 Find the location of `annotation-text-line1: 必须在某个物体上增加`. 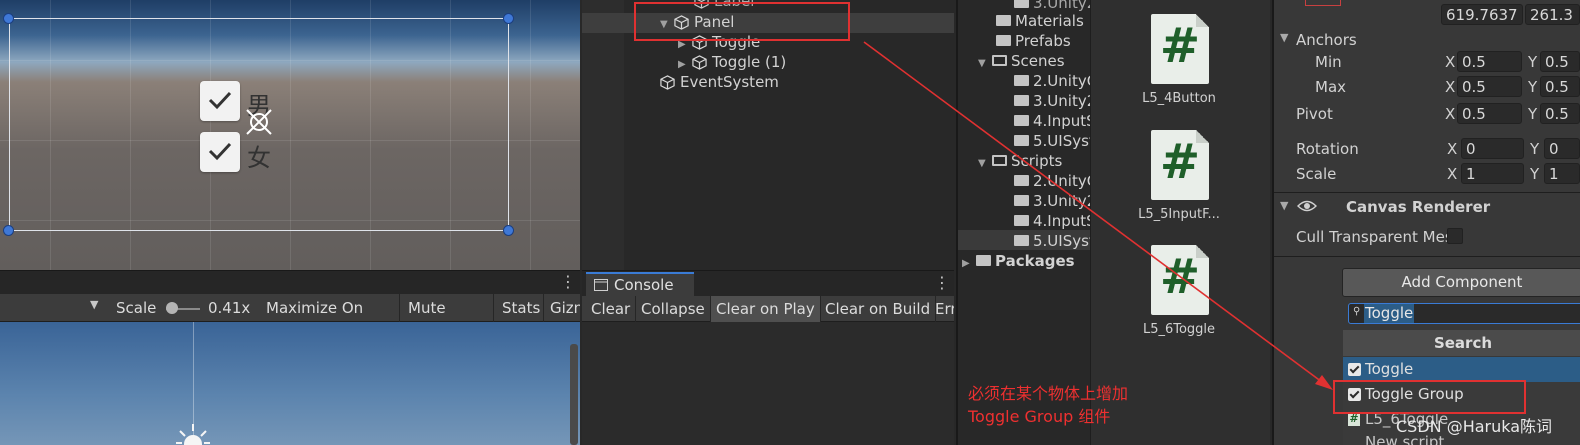

annotation-text-line1: 必须在某个物体上增加 is located at coordinates (1048, 393).